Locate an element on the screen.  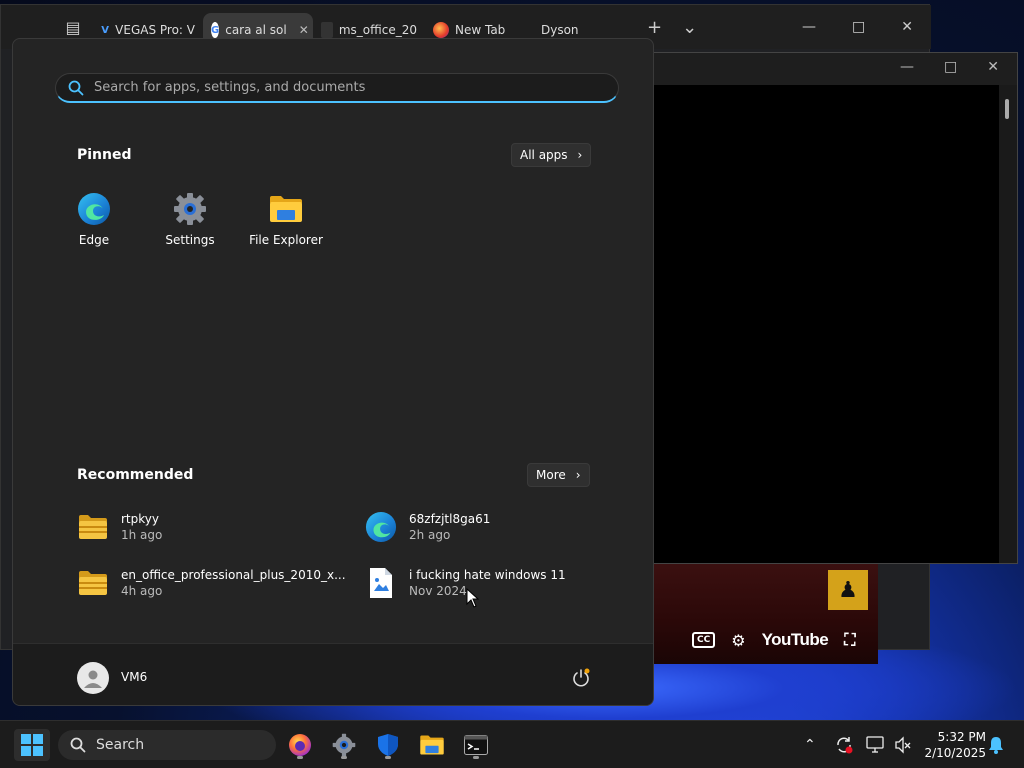
youtube-logo: YouTube is located at coordinates (795, 640).